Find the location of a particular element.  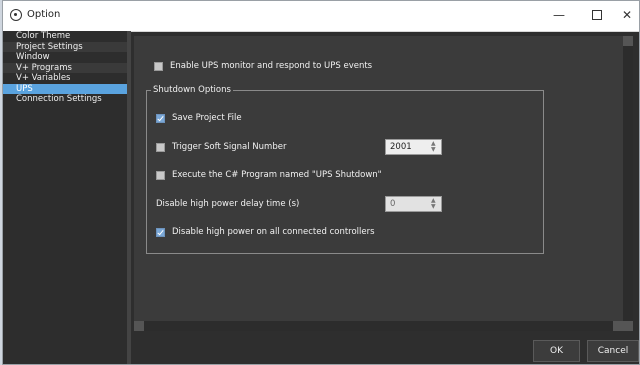

delay-time-row: Disable high power delay time (s) is located at coordinates (227, 204).